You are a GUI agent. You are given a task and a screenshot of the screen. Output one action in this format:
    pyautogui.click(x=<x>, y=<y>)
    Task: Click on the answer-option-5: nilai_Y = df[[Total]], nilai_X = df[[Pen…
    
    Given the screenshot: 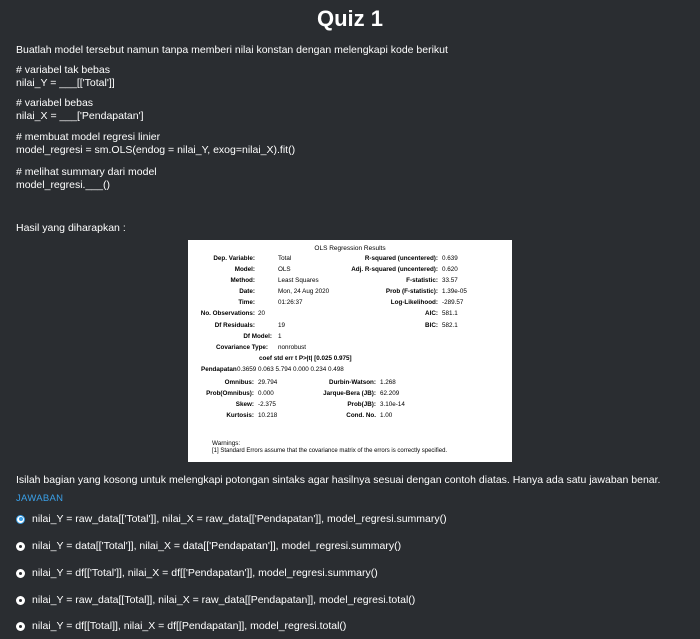 What is the action you would take?
    pyautogui.click(x=181, y=626)
    